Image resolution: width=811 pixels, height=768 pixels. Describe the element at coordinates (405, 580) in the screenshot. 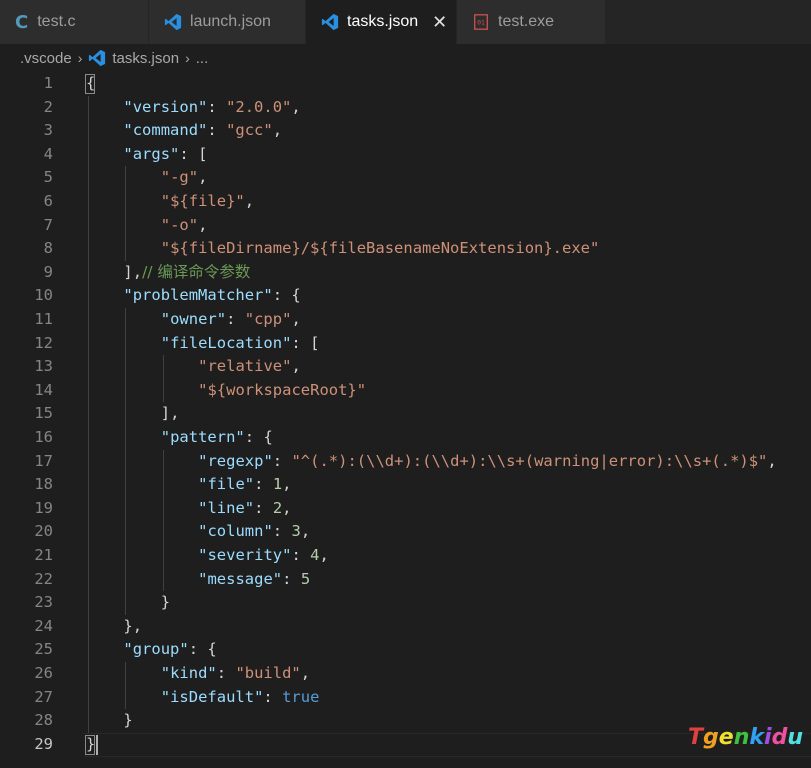

I see `code-line: 22 "message": 5` at that location.